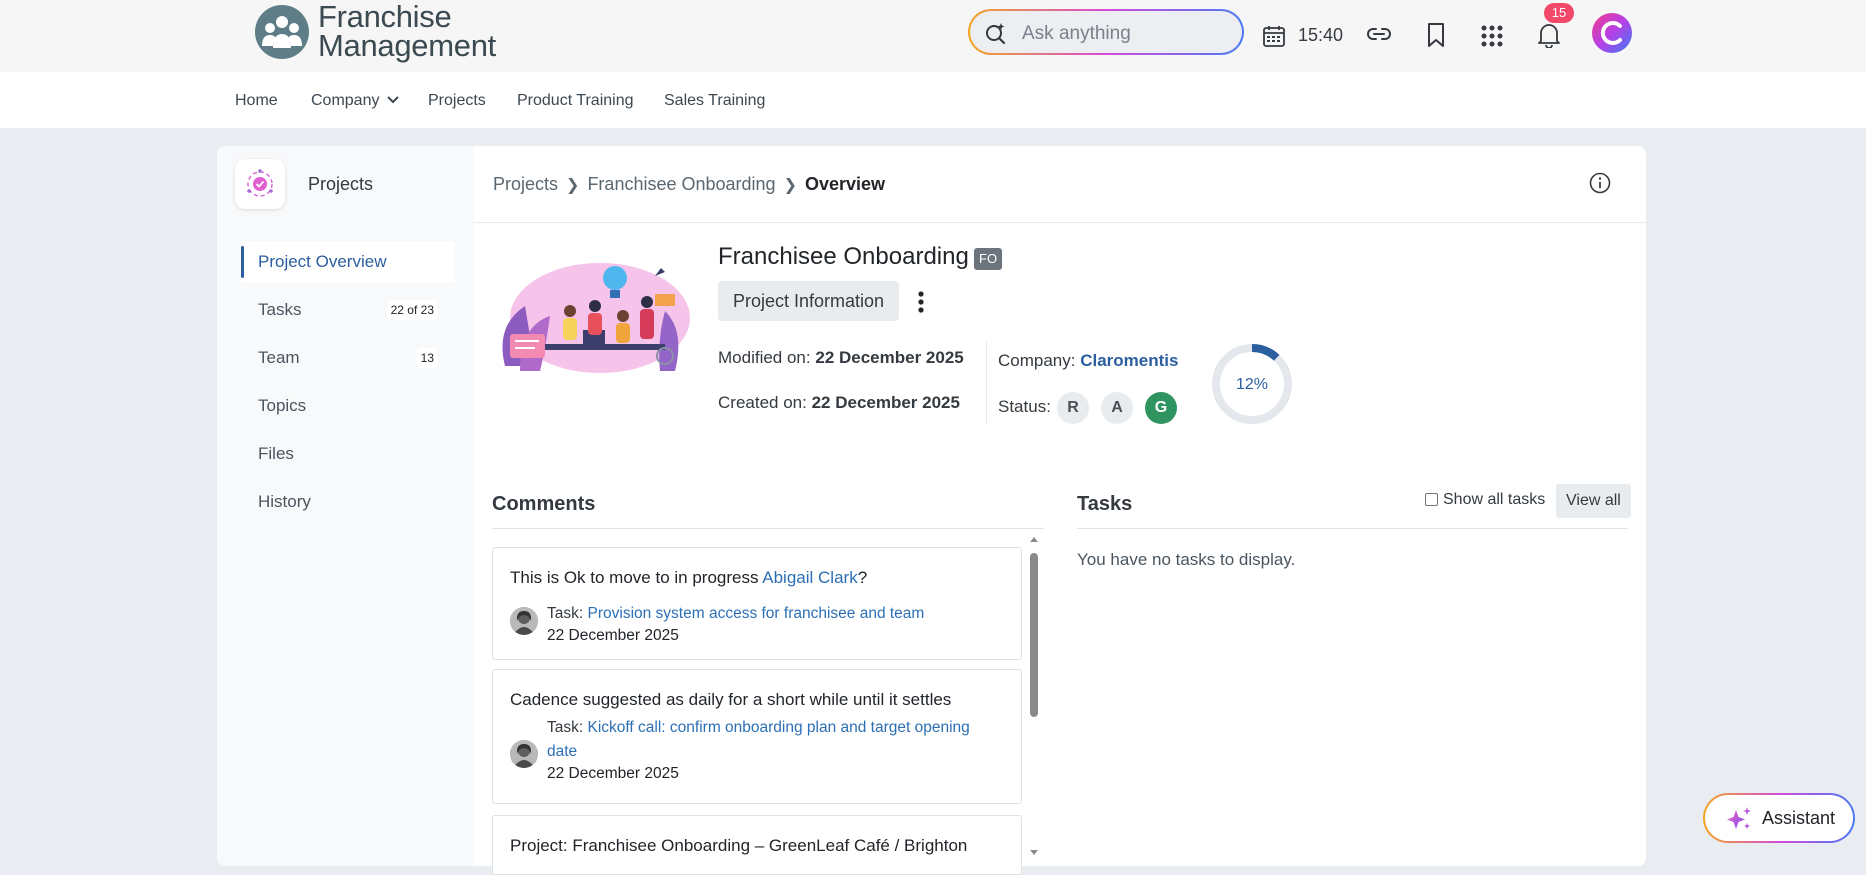 This screenshot has height=875, width=1866. I want to click on user-avatar, so click(1612, 33).